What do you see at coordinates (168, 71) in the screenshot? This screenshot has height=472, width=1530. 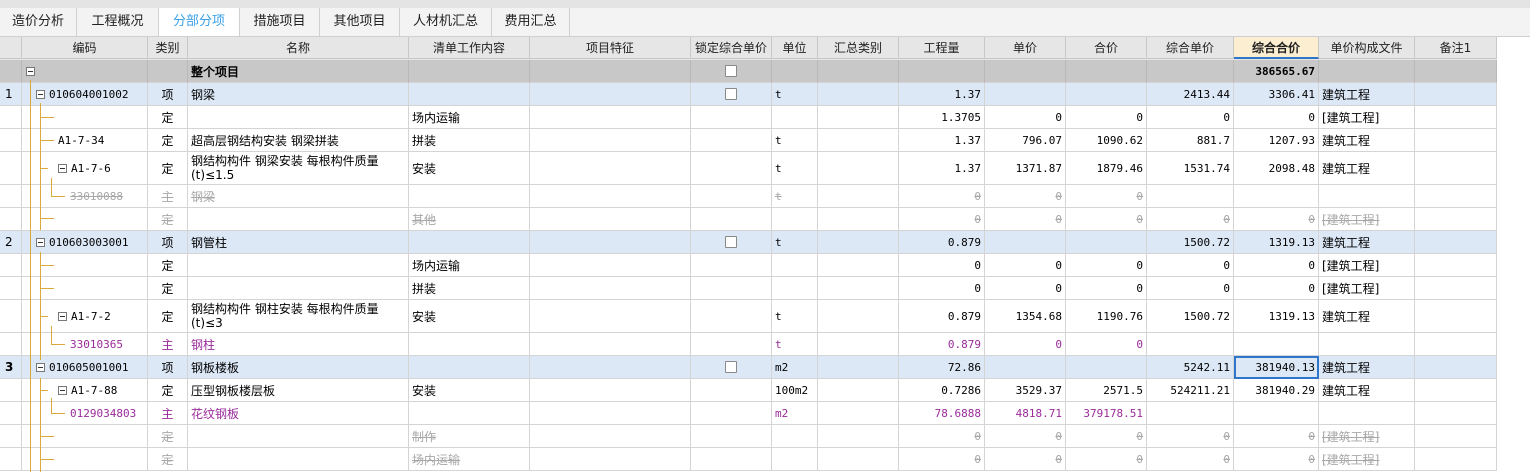 I see `category-cell` at bounding box center [168, 71].